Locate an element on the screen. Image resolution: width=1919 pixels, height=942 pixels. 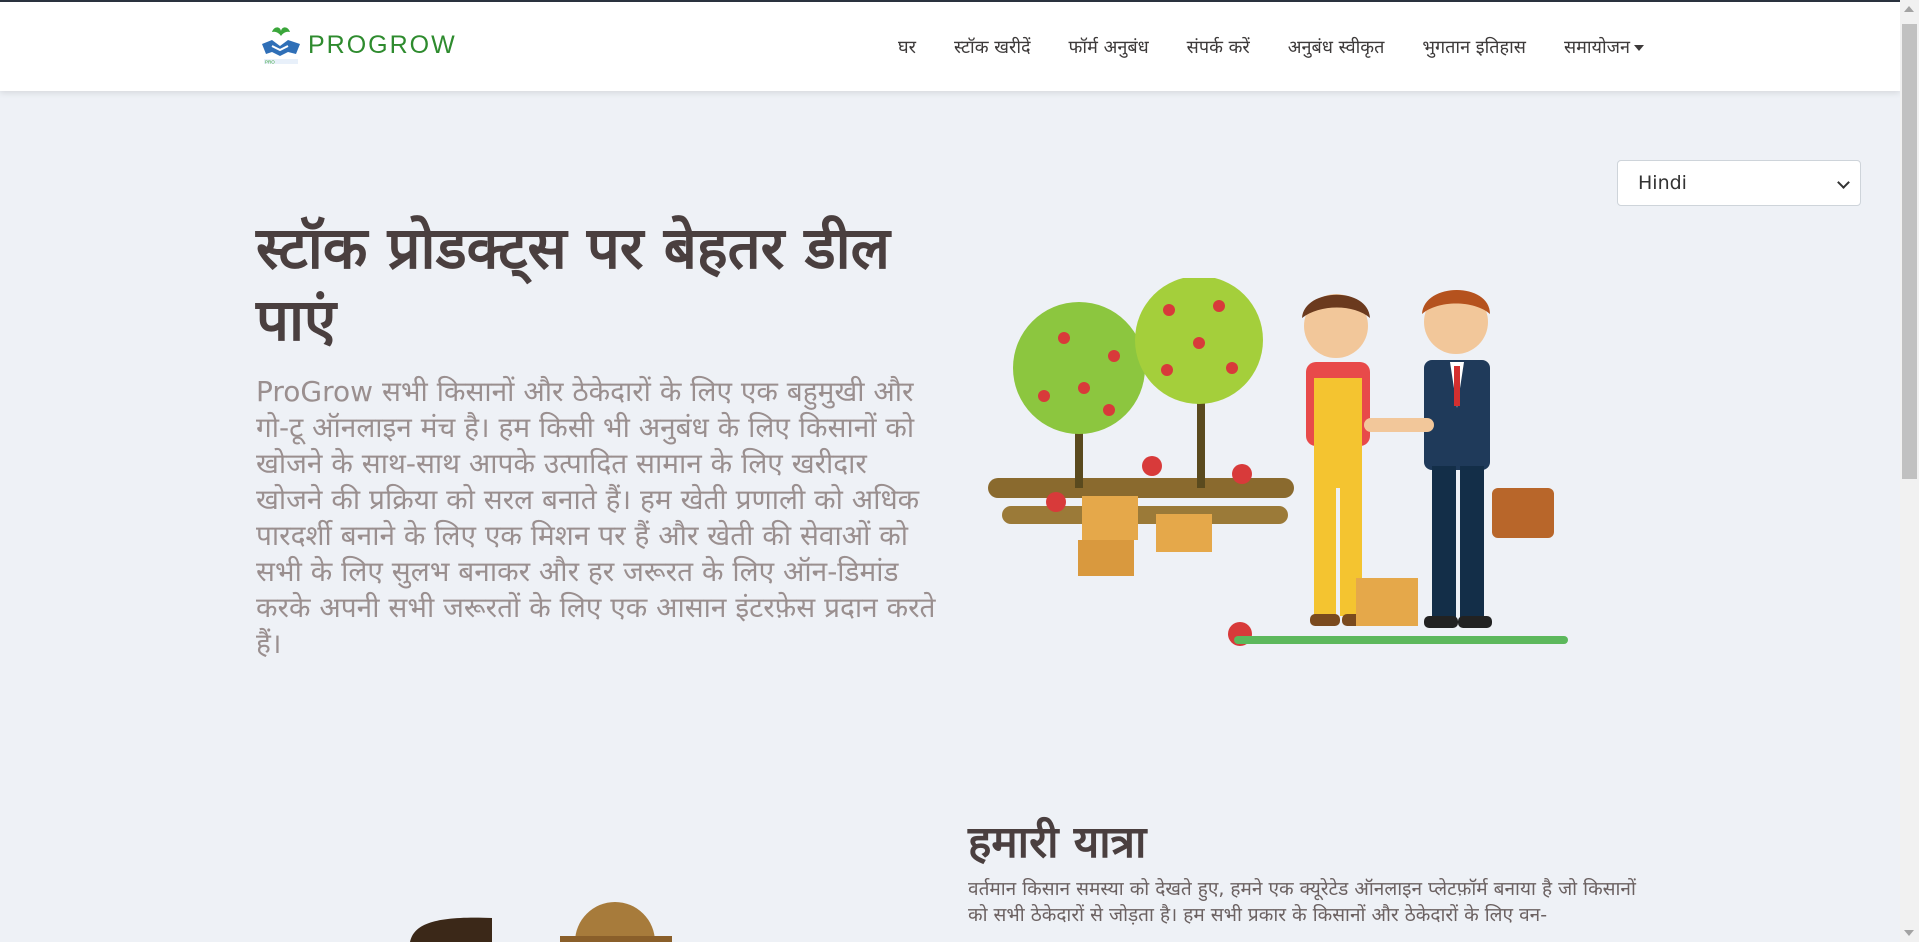
brand: PRO PROGROW is located at coordinates (357, 45).